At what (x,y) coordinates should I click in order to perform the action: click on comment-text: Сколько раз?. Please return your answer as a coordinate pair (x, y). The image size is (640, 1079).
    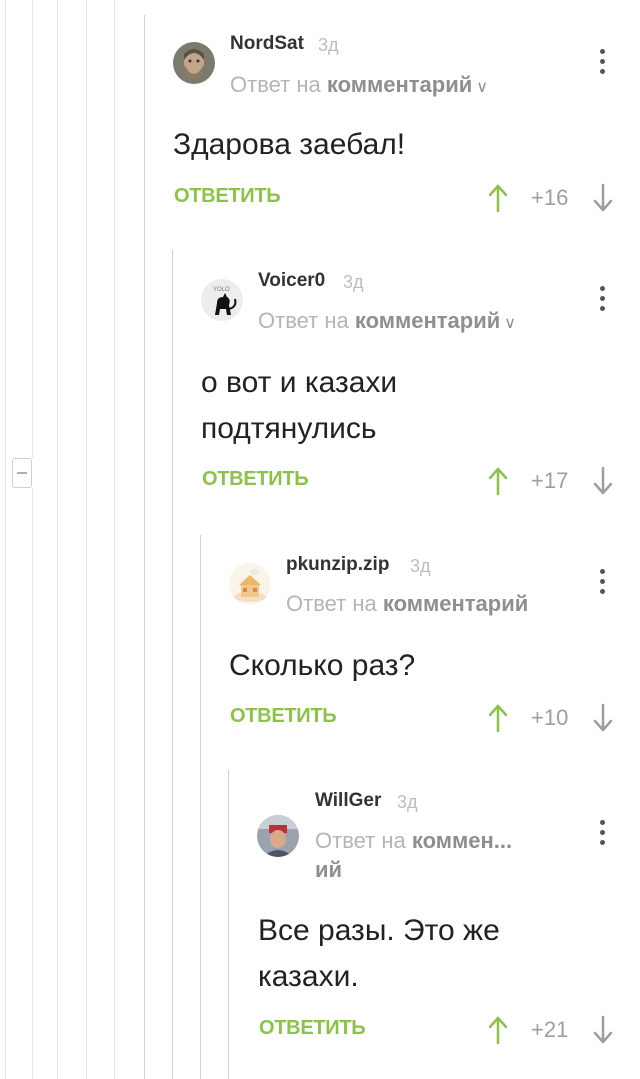
    Looking at the image, I should click on (322, 665).